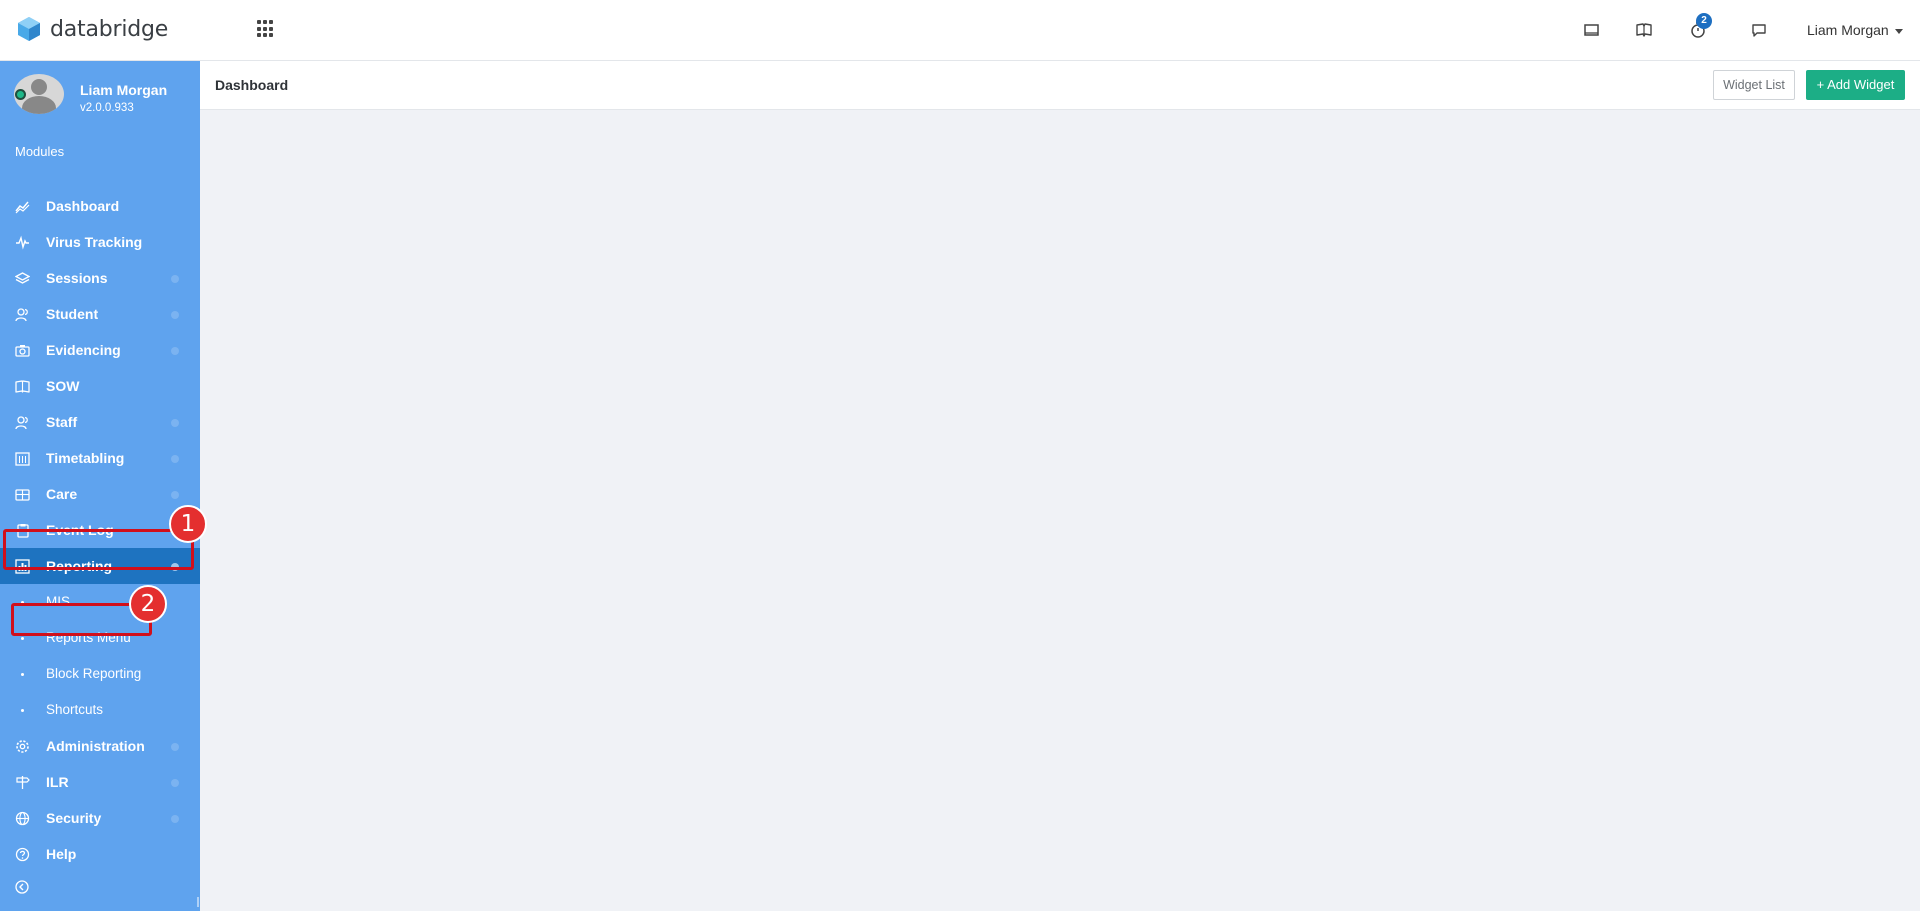 The height and width of the screenshot is (911, 1920). Describe the element at coordinates (100, 602) in the screenshot. I see `sidebar-subitem-mis: MIS` at that location.